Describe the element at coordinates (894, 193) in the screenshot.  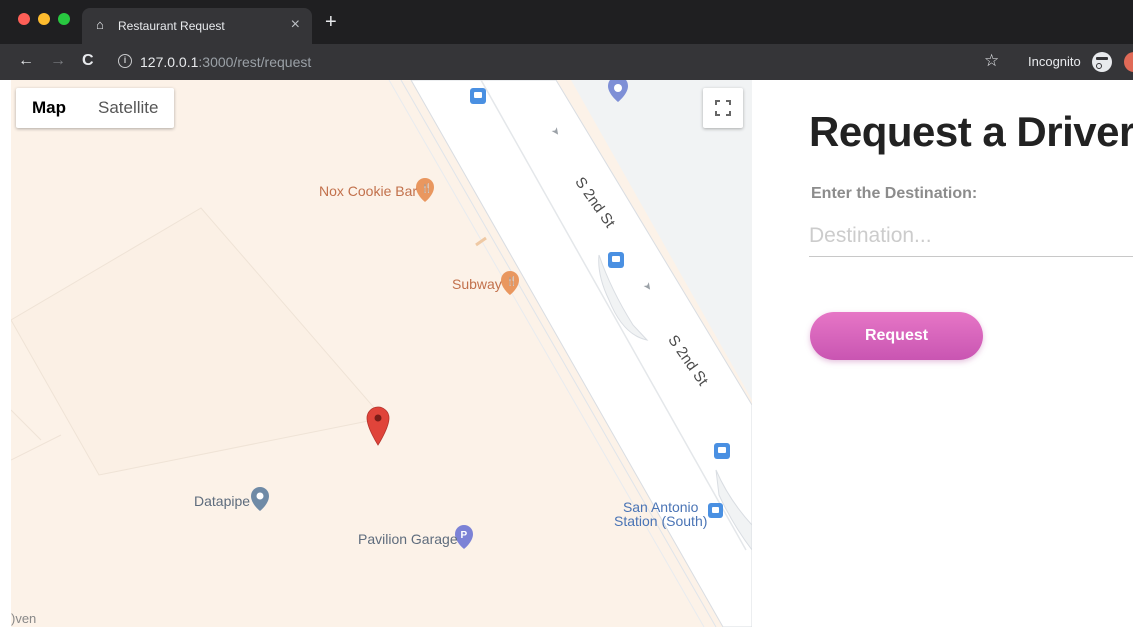
I see `destination-label: Enter the Destination:` at that location.